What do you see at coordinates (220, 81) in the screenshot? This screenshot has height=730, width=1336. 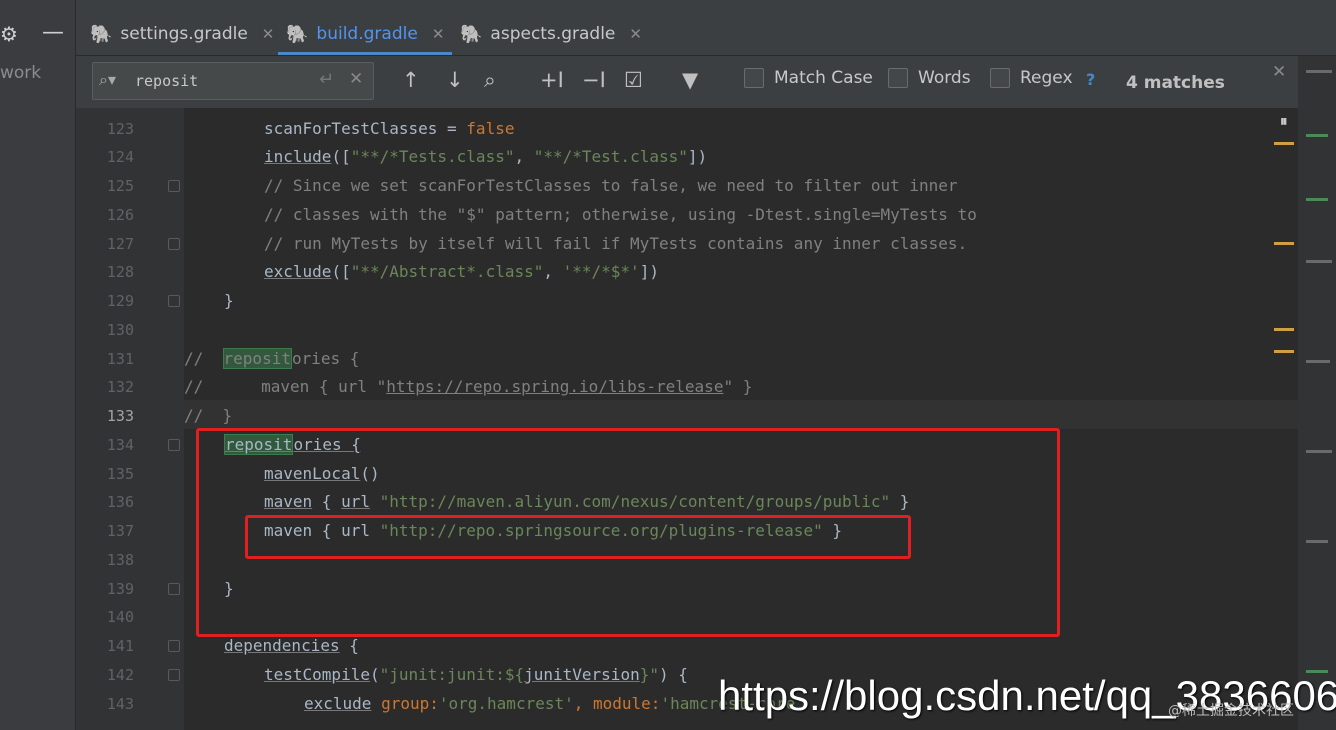 I see `search-input` at bounding box center [220, 81].